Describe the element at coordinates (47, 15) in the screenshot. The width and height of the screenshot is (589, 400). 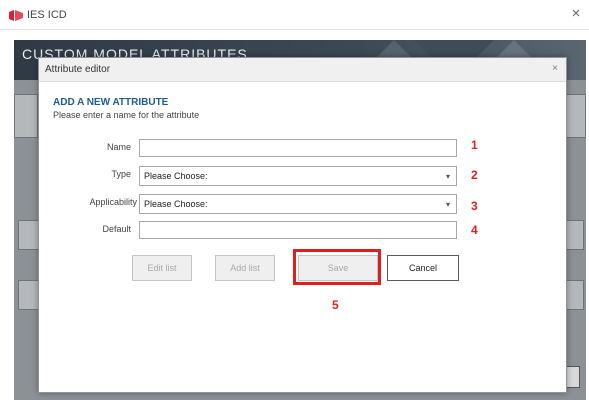
I see `app-title: IES ICD` at that location.